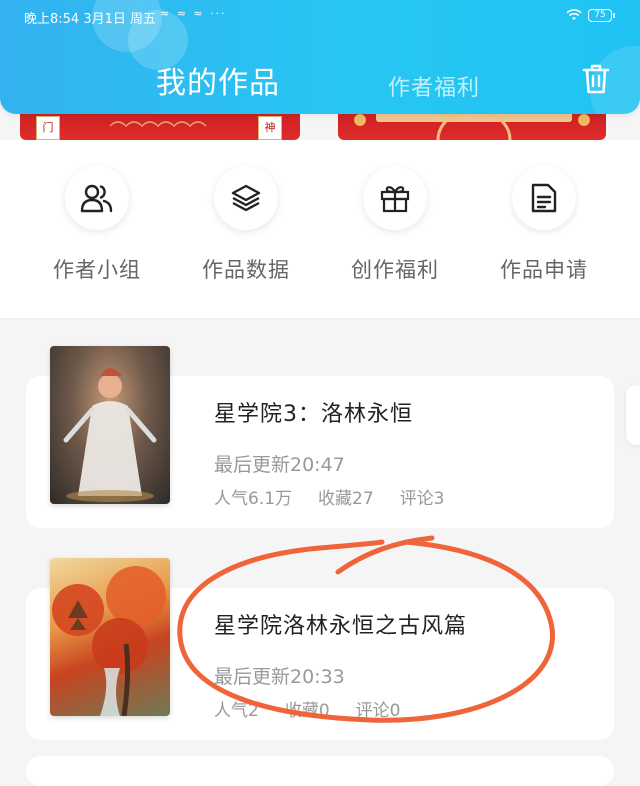 This screenshot has width=640, height=786. What do you see at coordinates (395, 270) in the screenshot?
I see `action-label: 创作福利` at bounding box center [395, 270].